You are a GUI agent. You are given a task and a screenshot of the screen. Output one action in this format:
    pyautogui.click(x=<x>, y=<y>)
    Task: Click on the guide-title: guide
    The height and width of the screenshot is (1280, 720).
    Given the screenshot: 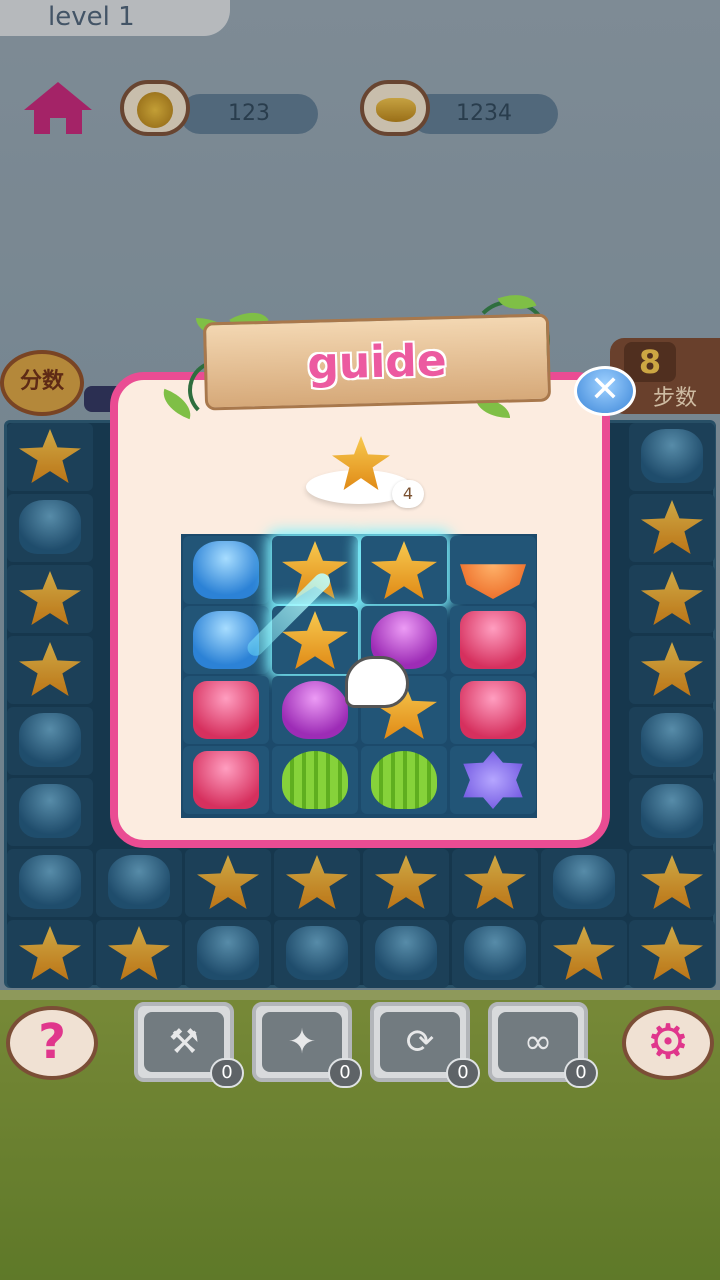 What is the action you would take?
    pyautogui.click(x=377, y=362)
    